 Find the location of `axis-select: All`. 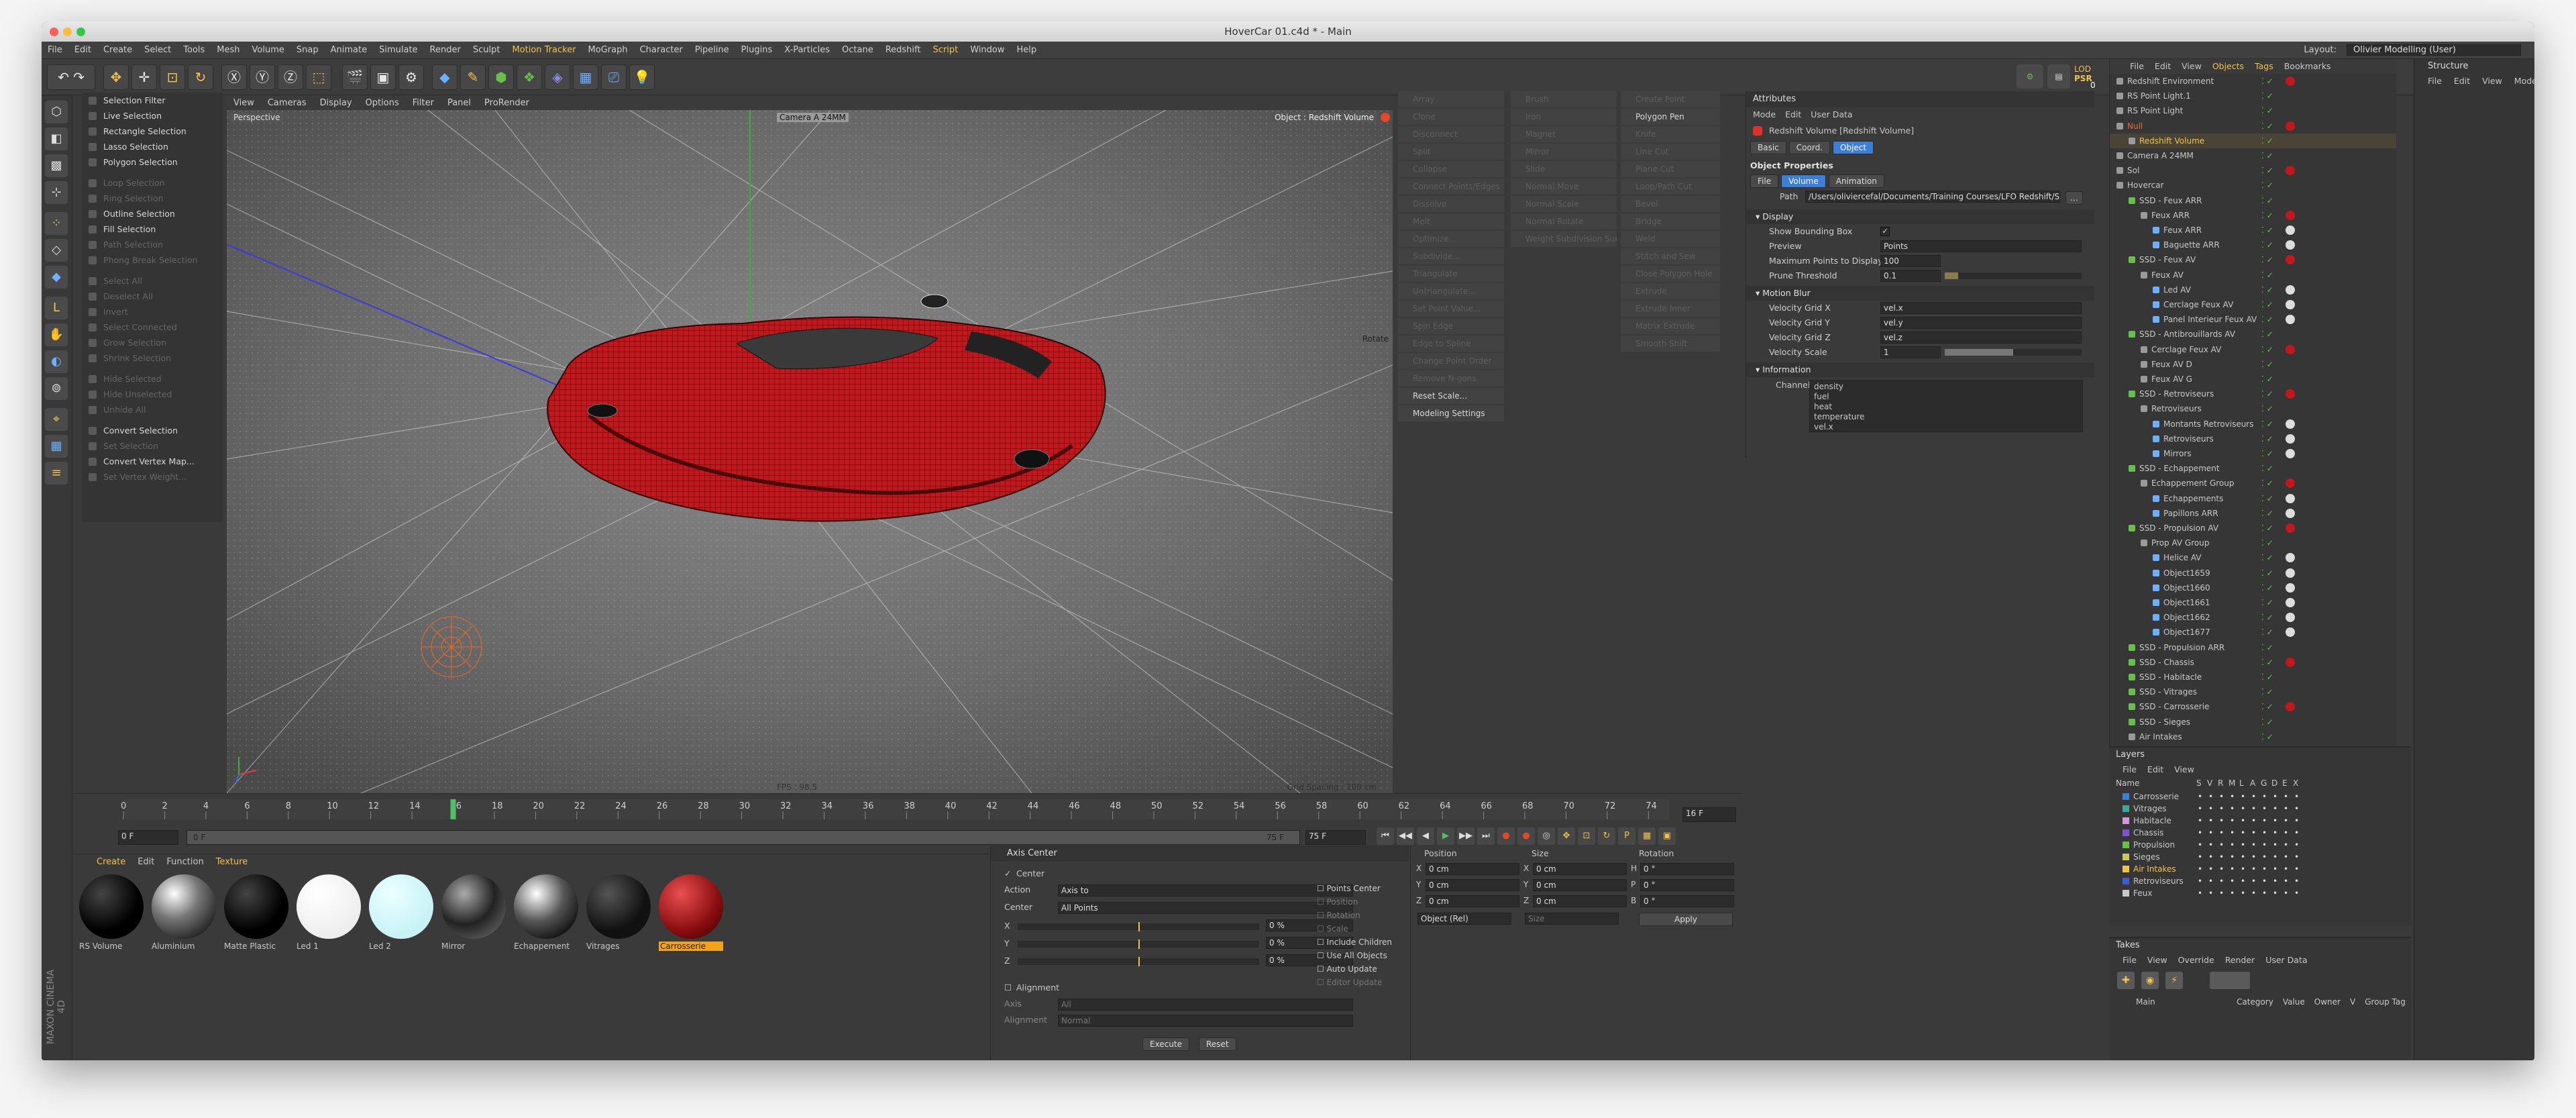

axis-select: All is located at coordinates (1205, 1005).